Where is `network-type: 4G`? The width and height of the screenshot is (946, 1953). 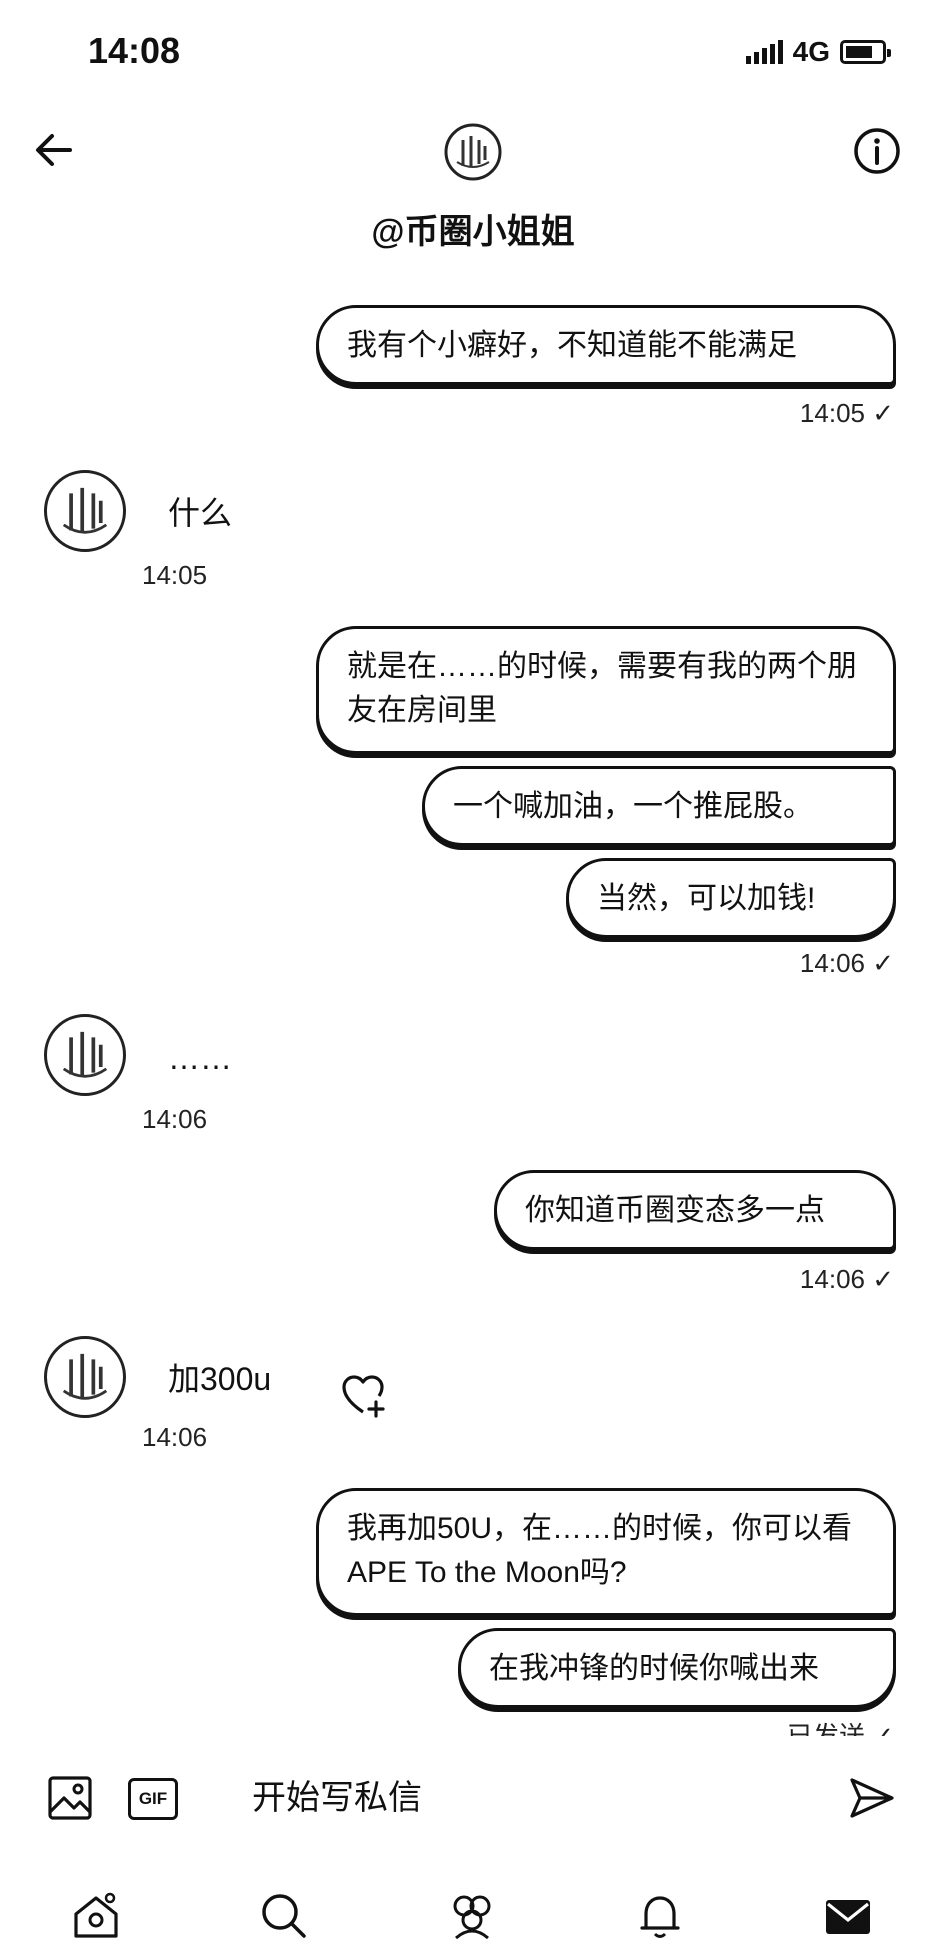
network-type: 4G is located at coordinates (811, 51).